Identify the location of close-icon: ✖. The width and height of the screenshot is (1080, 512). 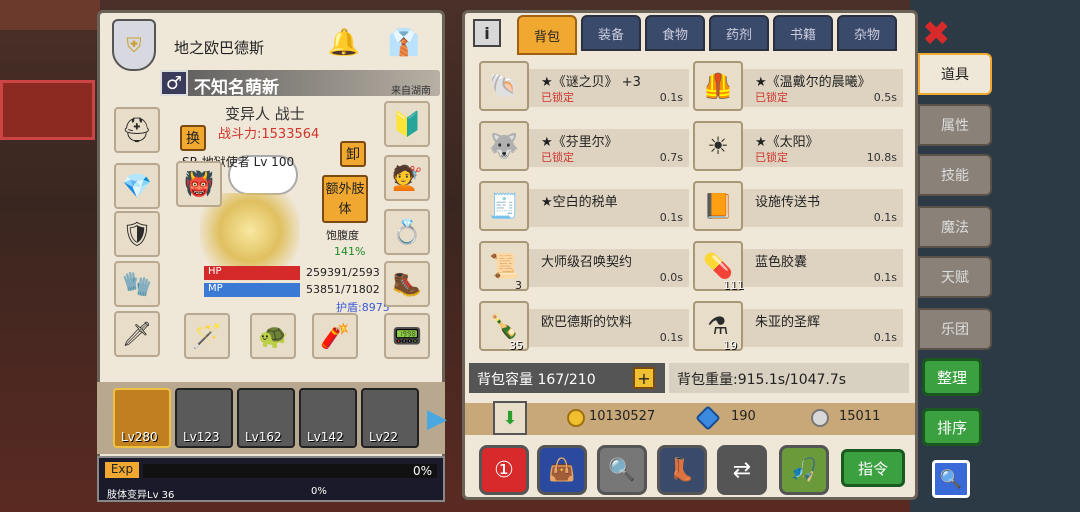
(936, 34).